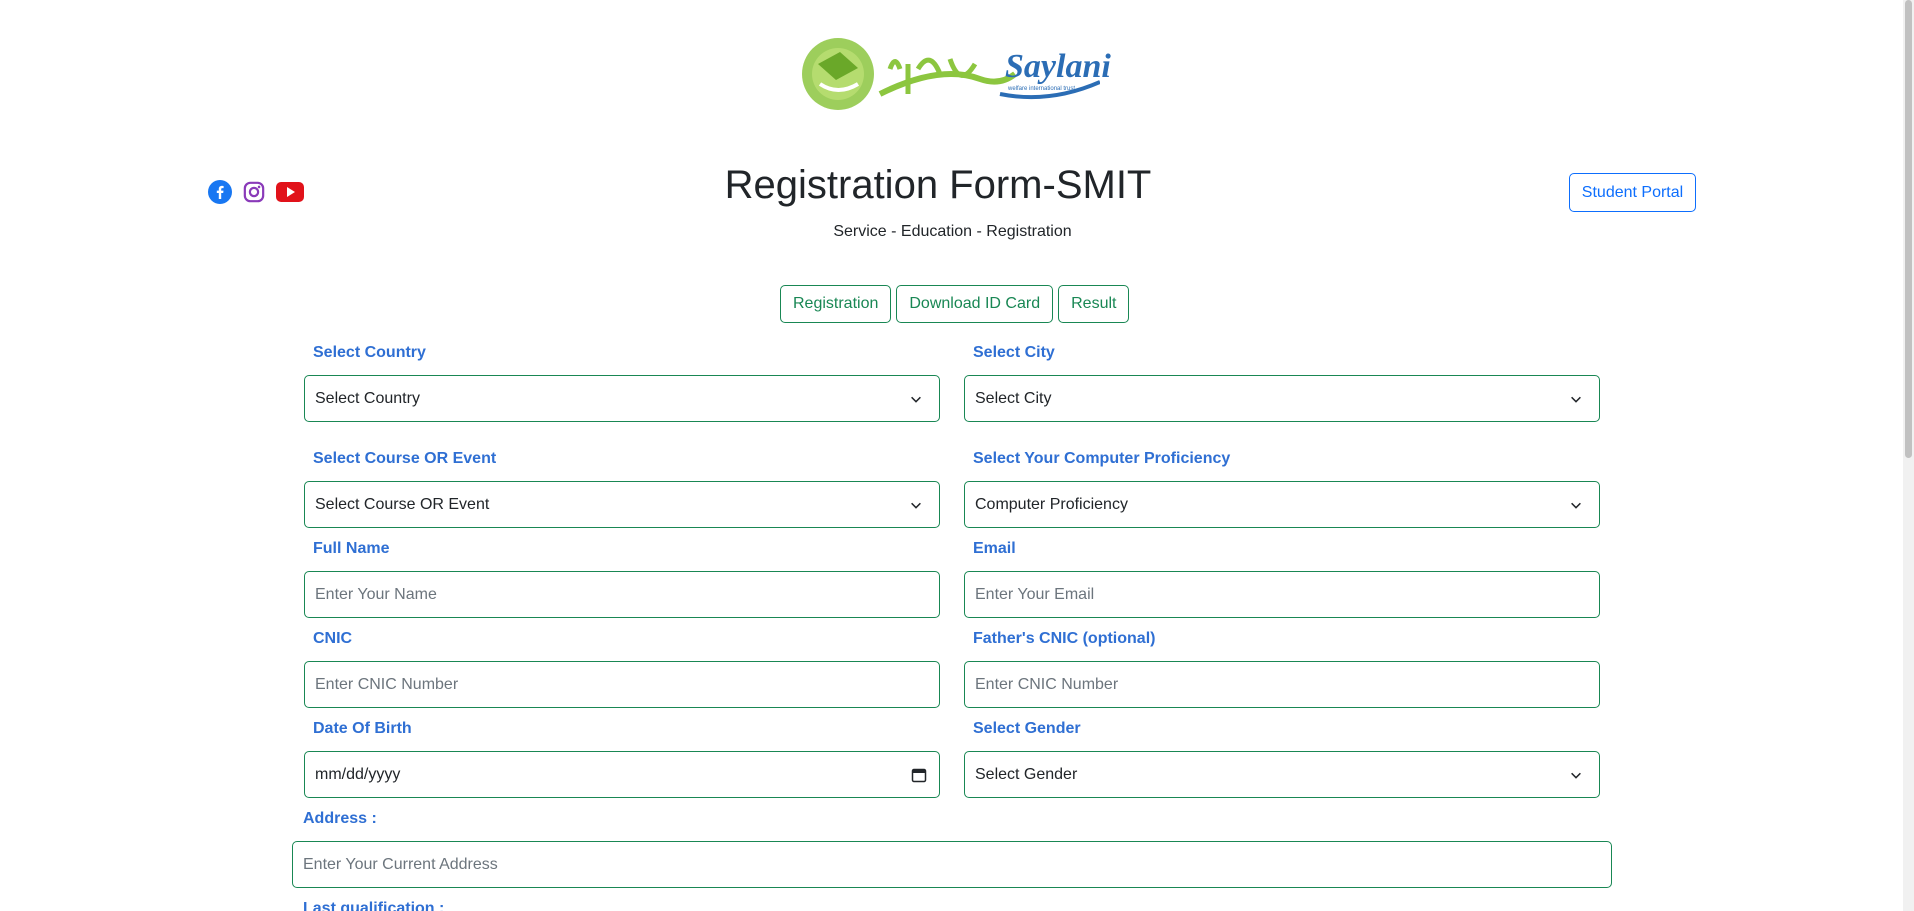 This screenshot has height=911, width=1914. I want to click on scrollbar-thumb, so click(1908, 229).